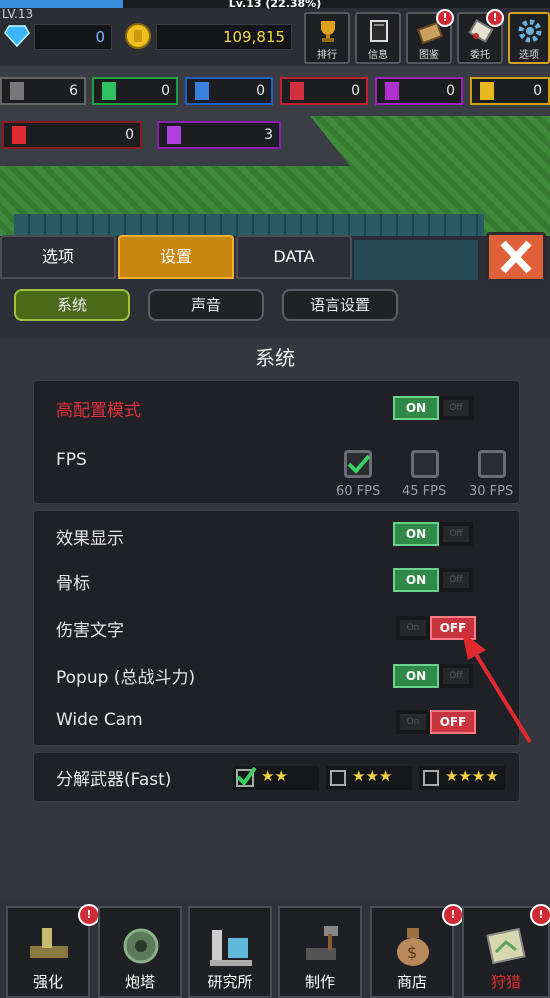 The width and height of the screenshot is (550, 998). Describe the element at coordinates (340, 305) in the screenshot. I see `subtab-language: 语言设置` at that location.